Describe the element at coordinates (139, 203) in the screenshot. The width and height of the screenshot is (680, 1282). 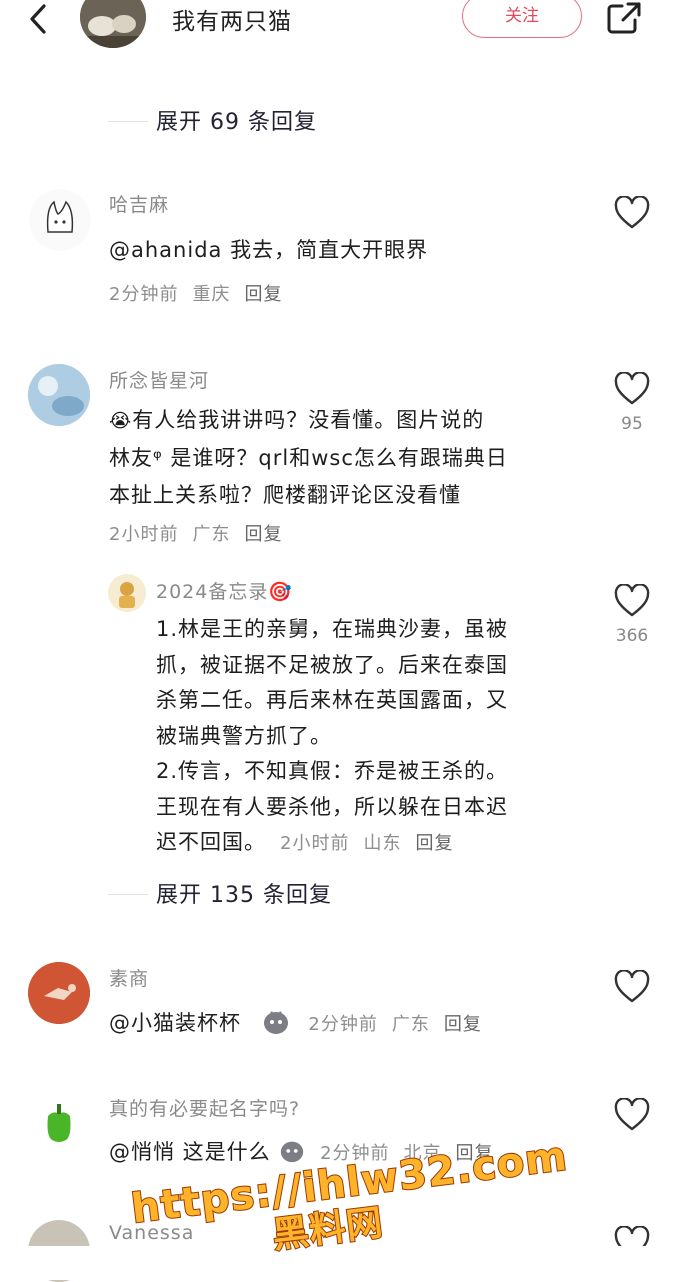
I see `comment-username: 哈吉麻` at that location.